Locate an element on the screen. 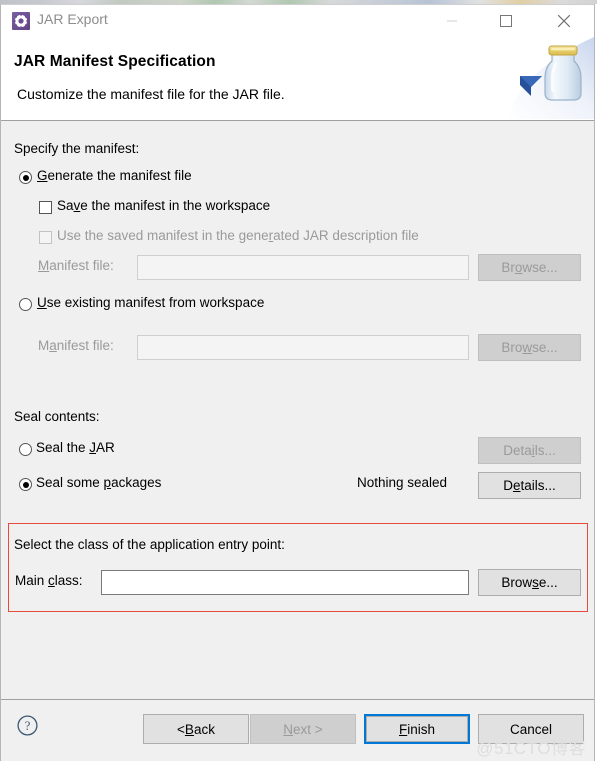 This screenshot has width=597, height=762. label-part-1: < is located at coordinates (181, 729).